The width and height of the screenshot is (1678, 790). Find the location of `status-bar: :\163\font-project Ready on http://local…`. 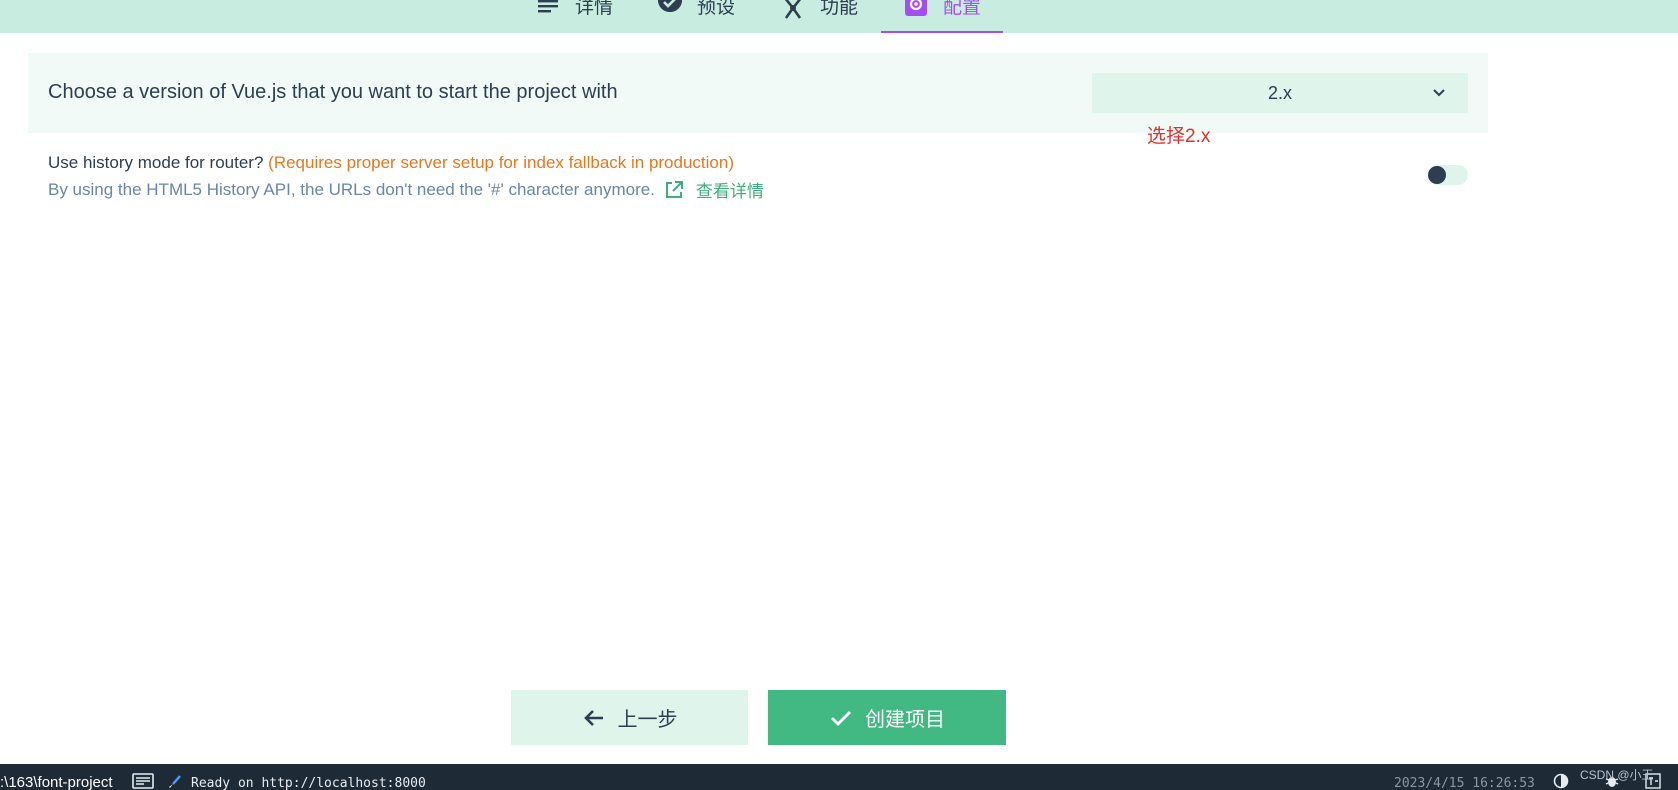

status-bar: :\163\font-project Ready on http://local… is located at coordinates (839, 777).